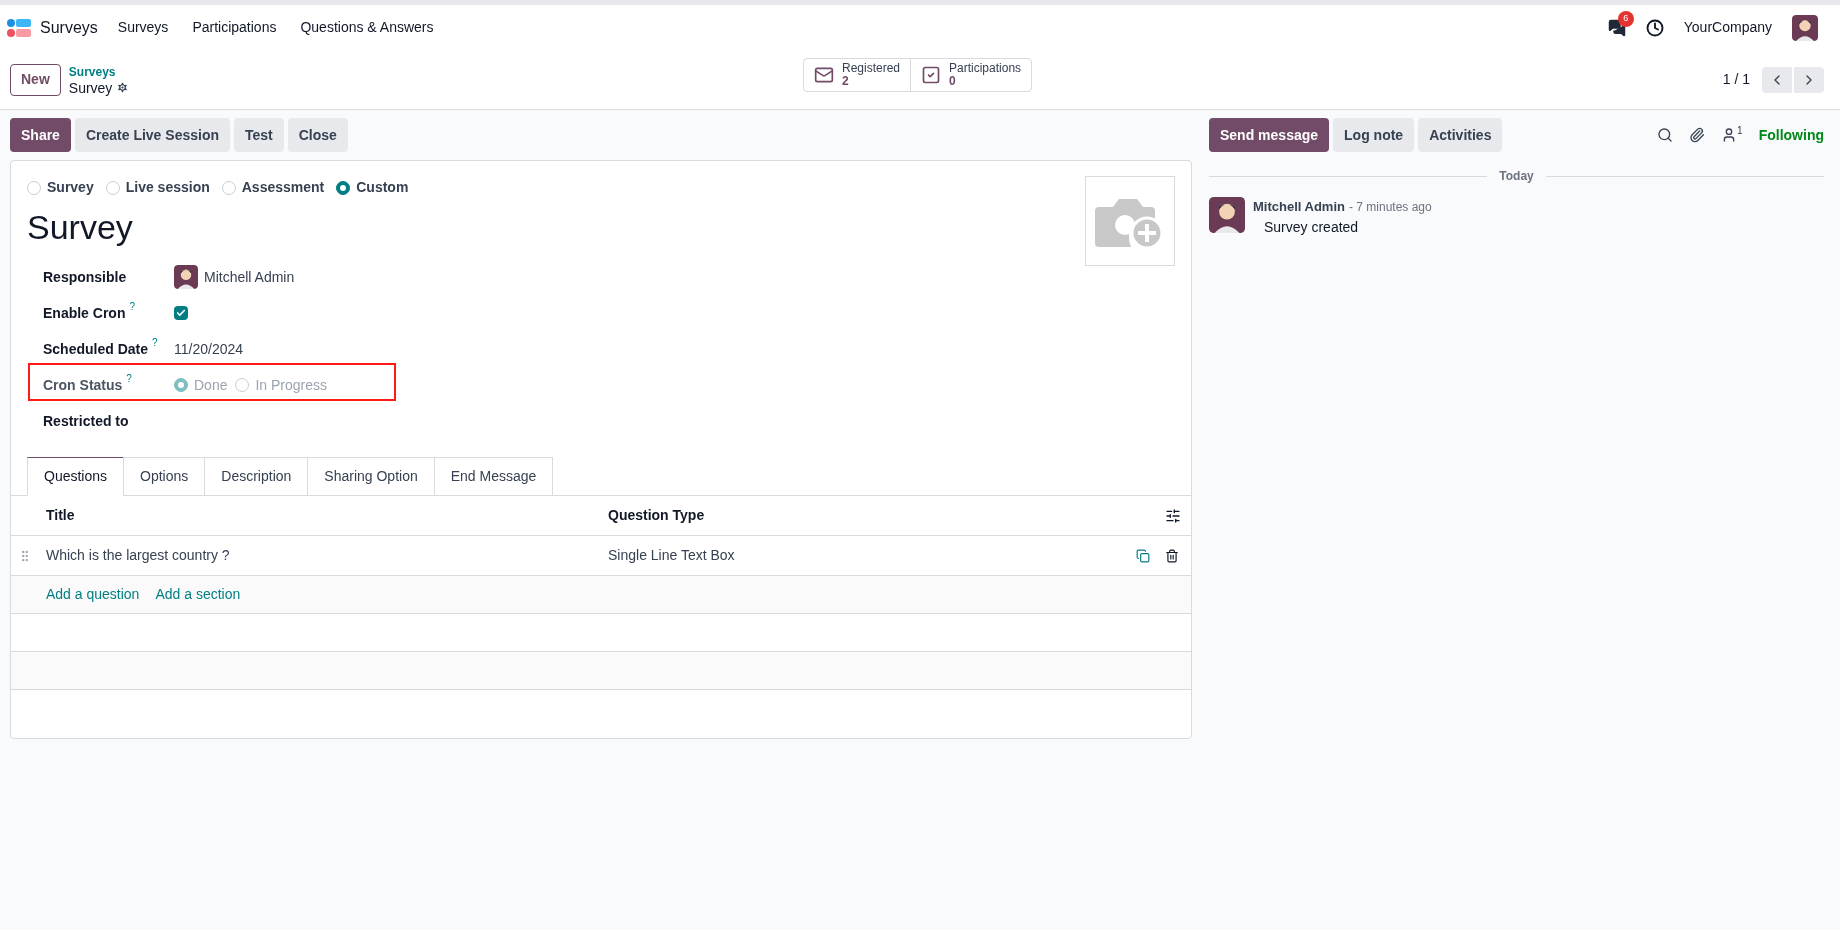 This screenshot has height=930, width=1840. I want to click on notification-badge: 6, so click(1625, 18).